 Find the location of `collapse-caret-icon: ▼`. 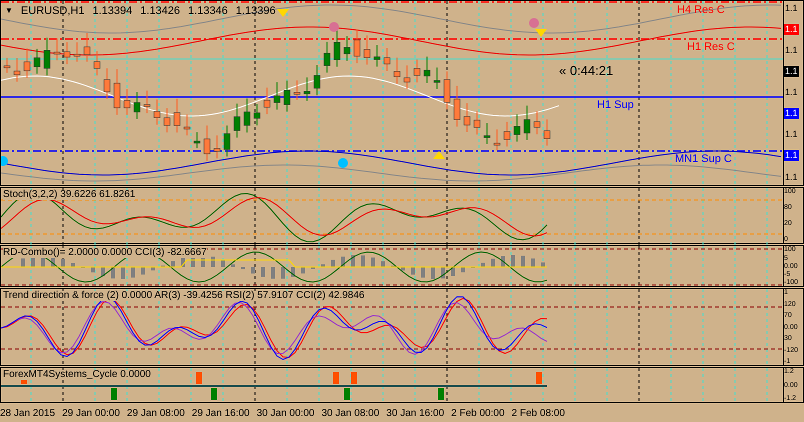

collapse-caret-icon: ▼ is located at coordinates (9, 11).